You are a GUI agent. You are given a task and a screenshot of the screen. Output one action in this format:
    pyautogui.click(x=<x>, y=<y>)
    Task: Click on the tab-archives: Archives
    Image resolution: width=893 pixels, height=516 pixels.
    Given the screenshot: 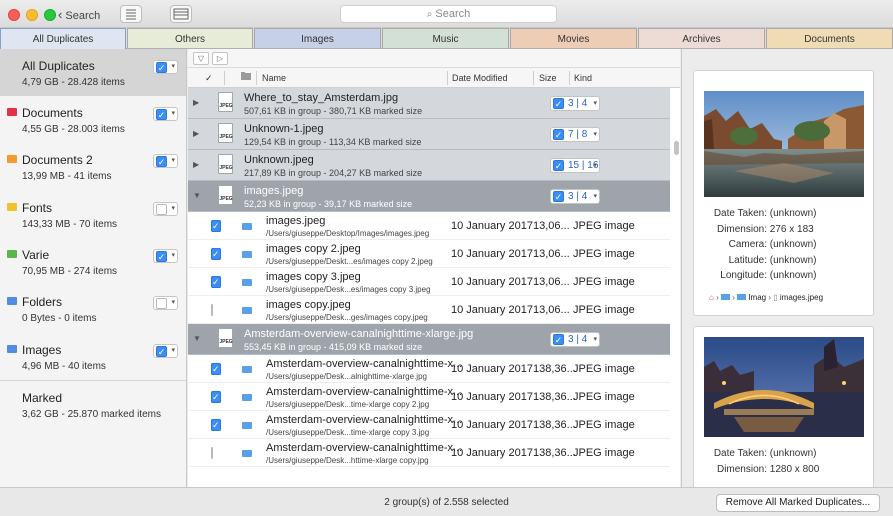 What is the action you would take?
    pyautogui.click(x=701, y=38)
    